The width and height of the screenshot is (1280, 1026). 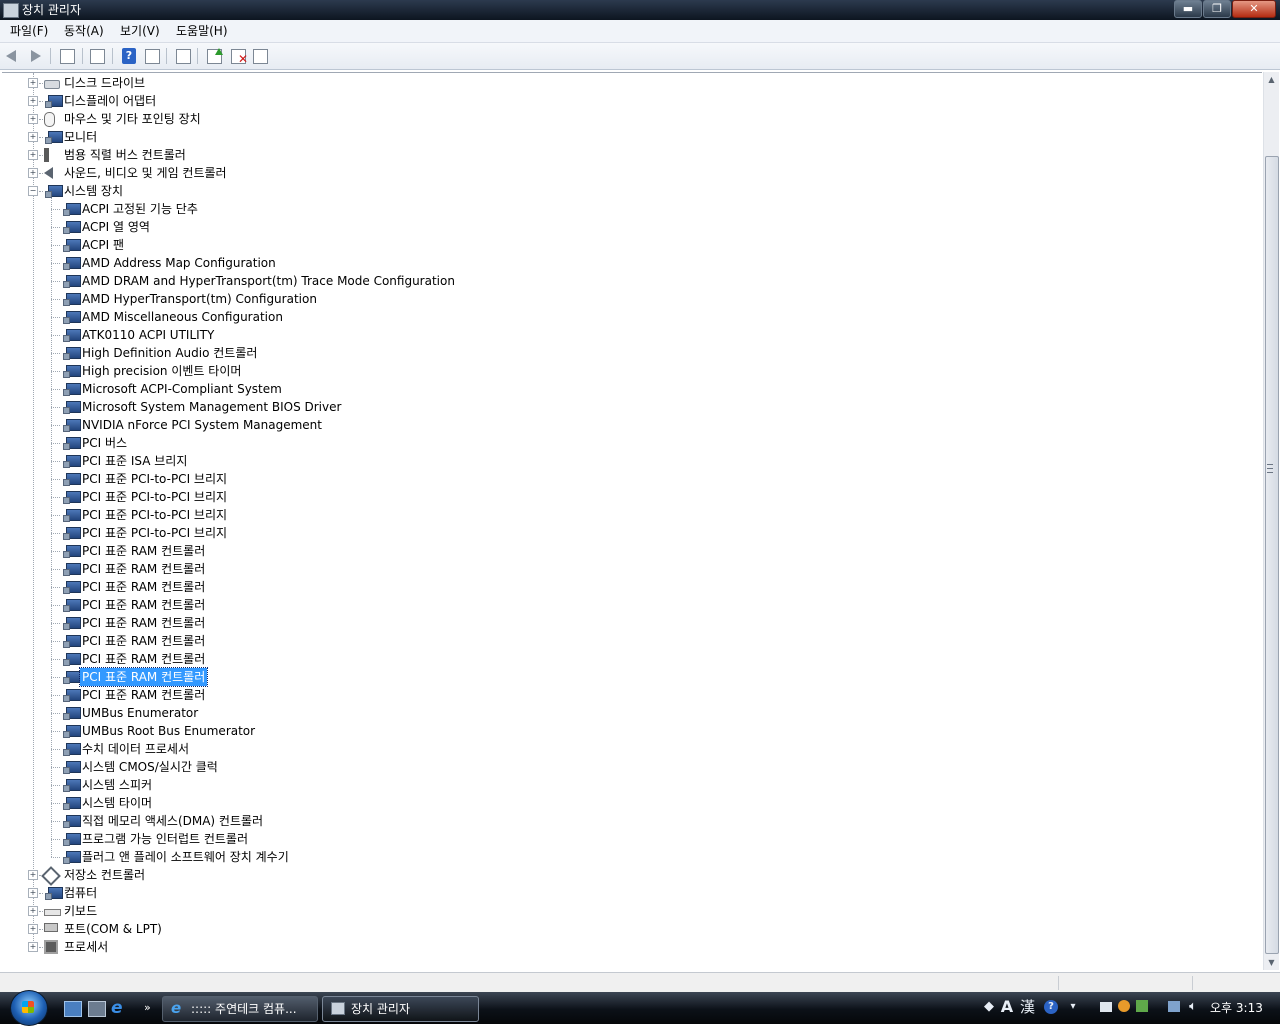 I want to click on show-desktop-icon, so click(x=73, y=1009).